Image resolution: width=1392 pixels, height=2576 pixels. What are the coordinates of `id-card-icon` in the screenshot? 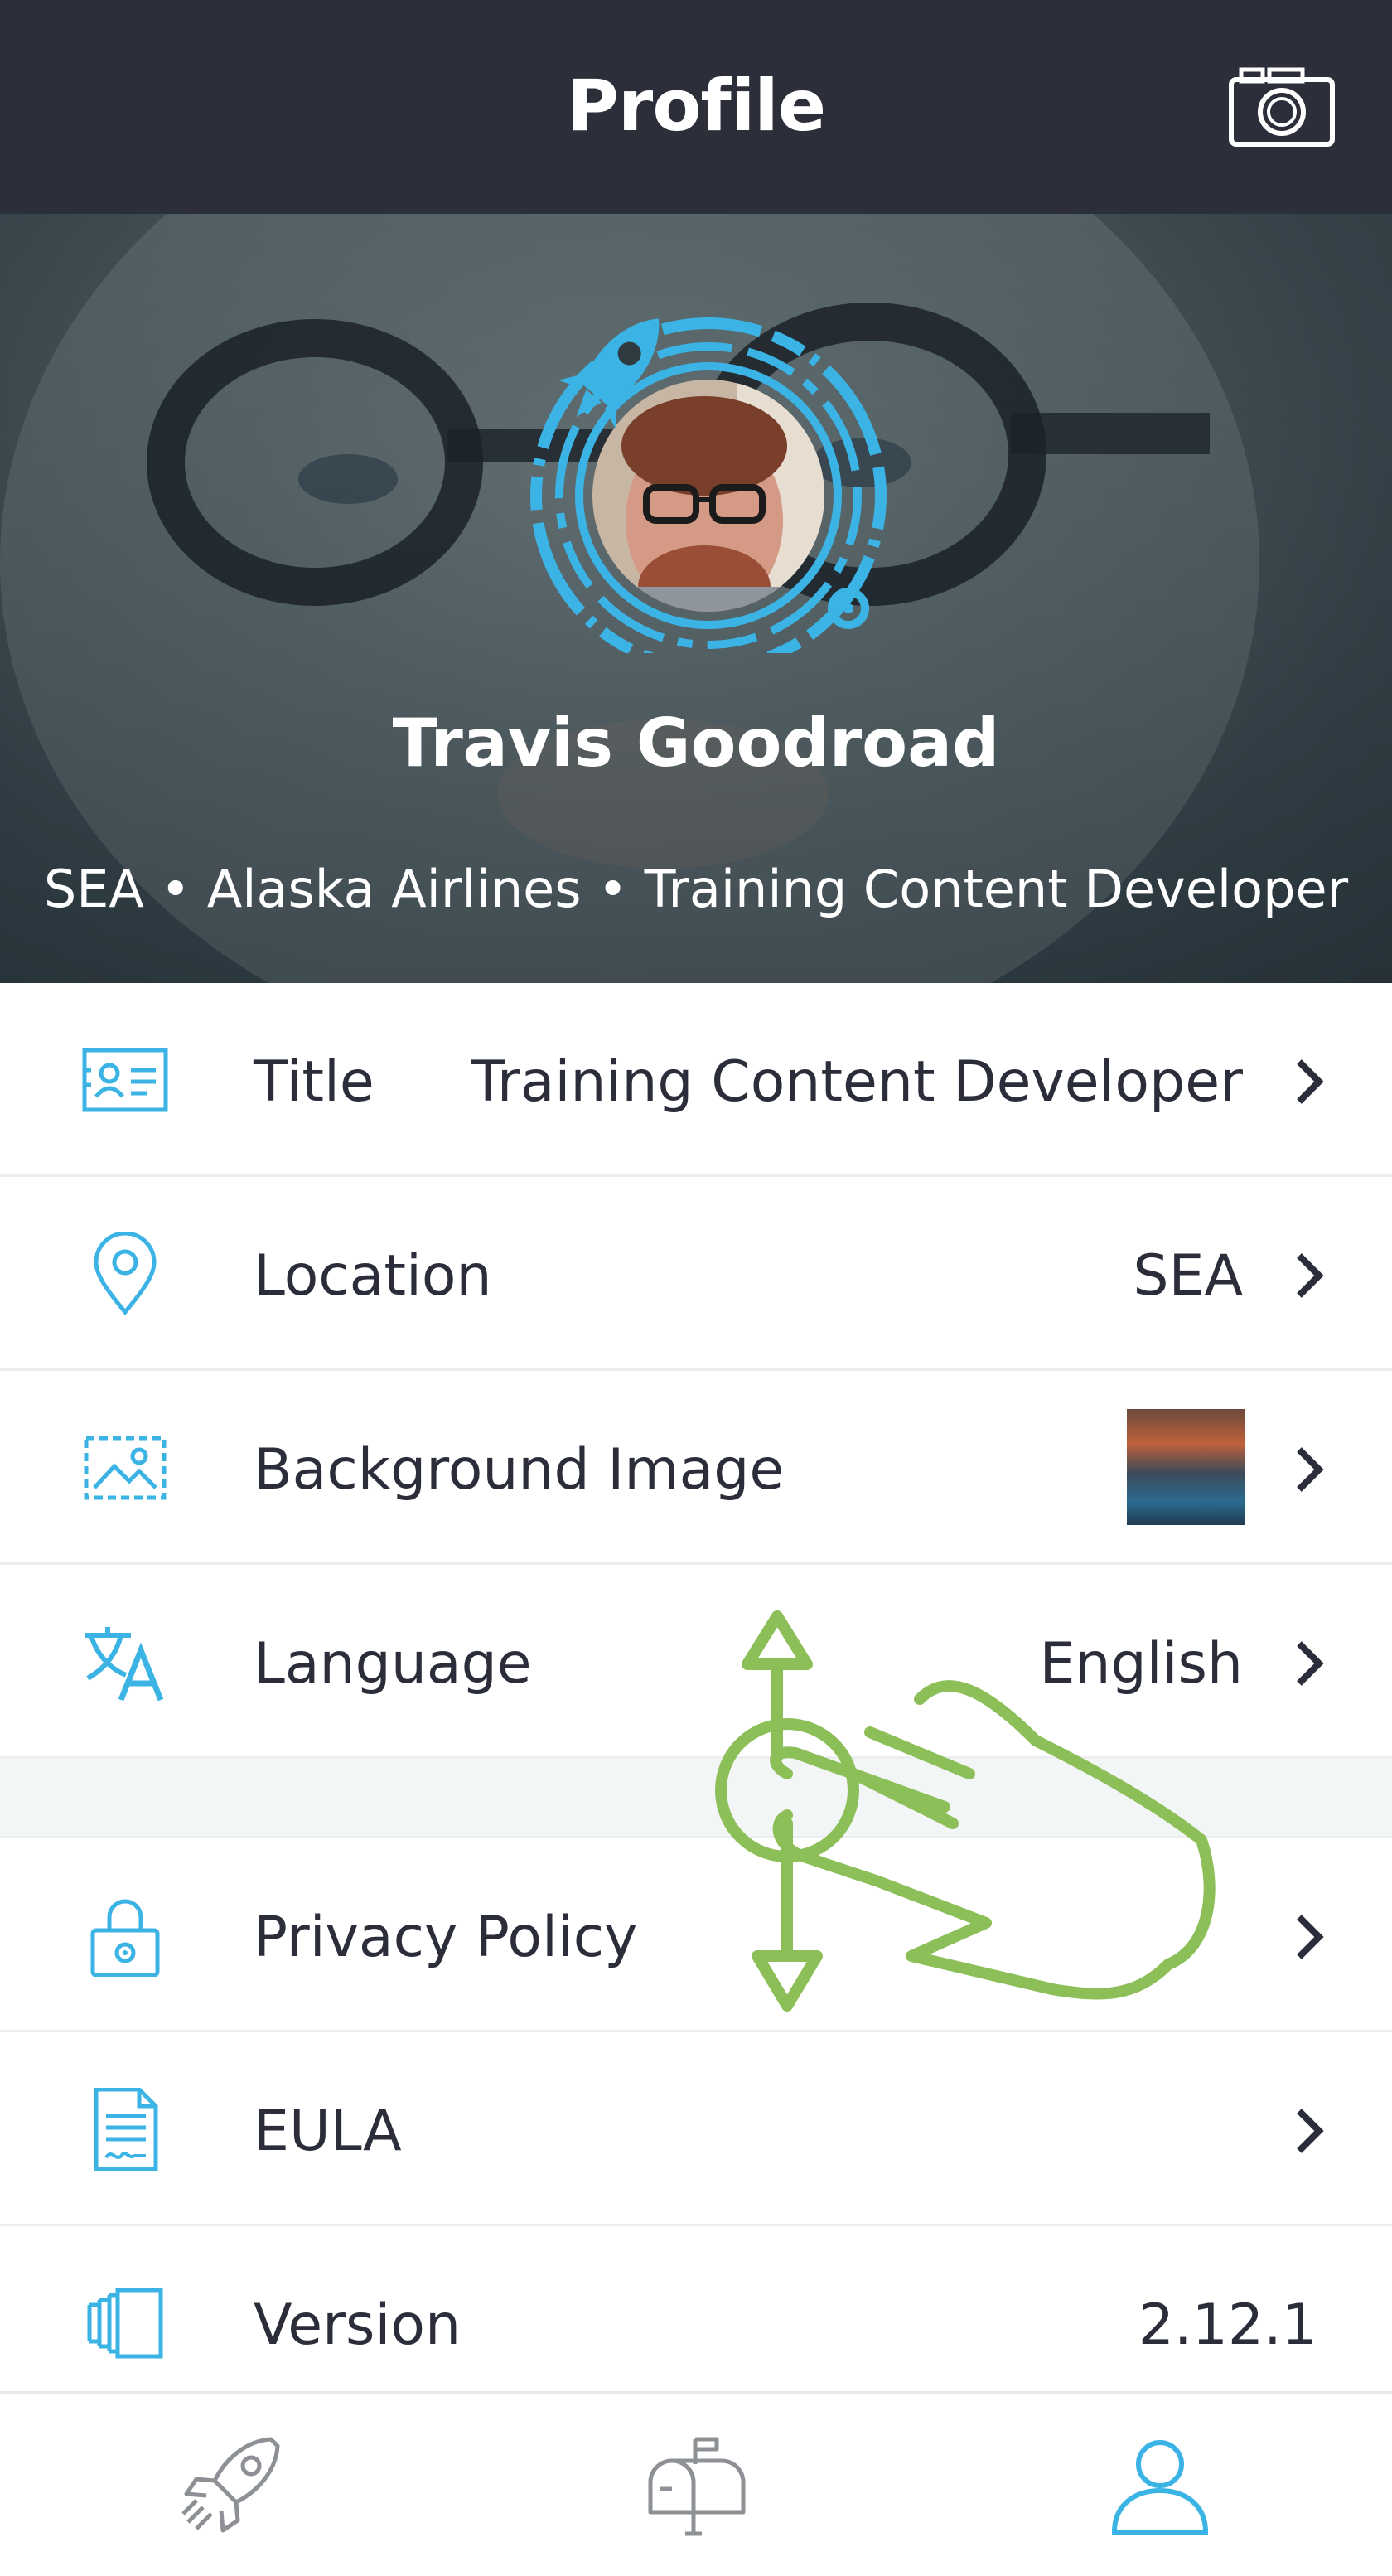 It's located at (125, 1080).